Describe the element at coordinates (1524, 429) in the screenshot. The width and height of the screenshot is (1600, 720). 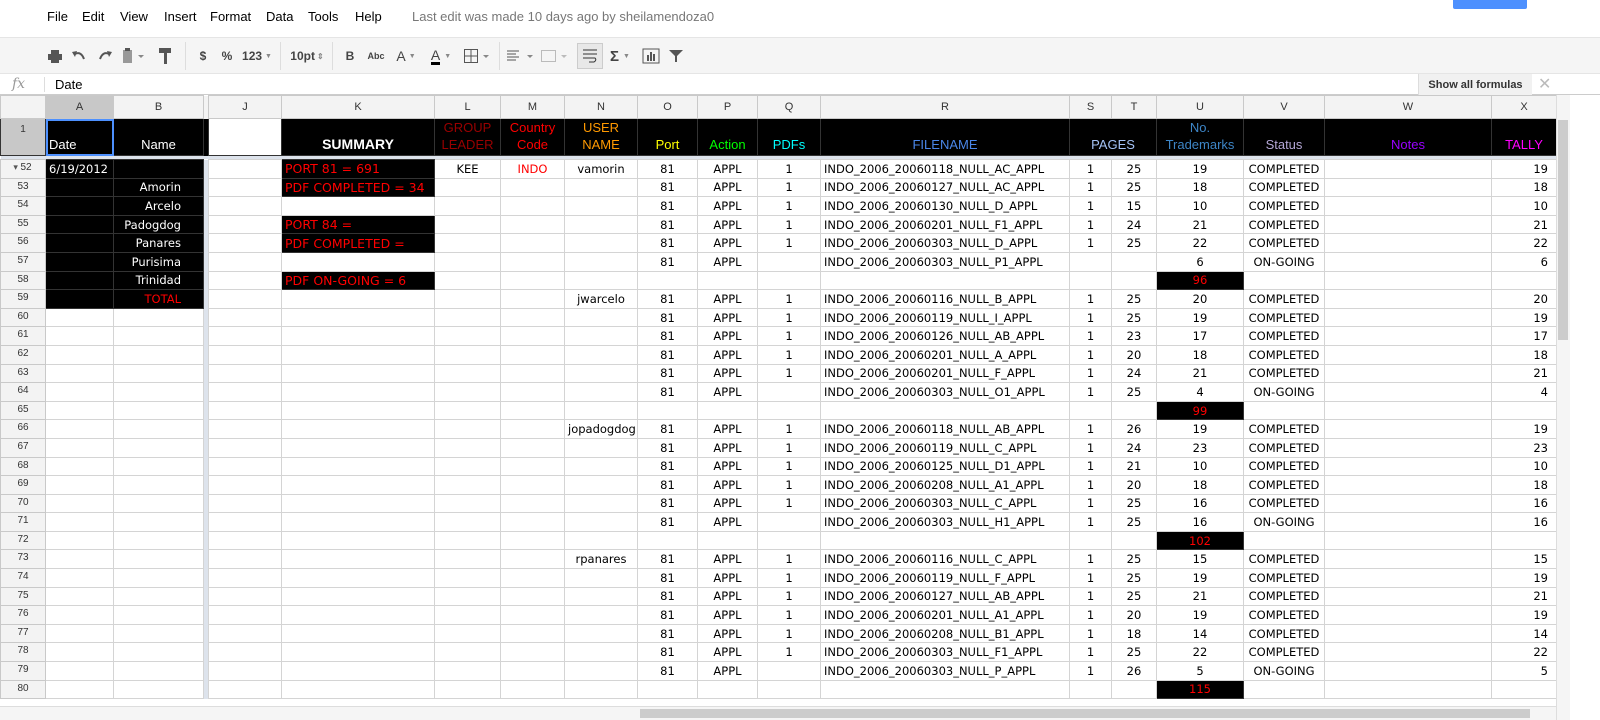
I see `cell-x66: 19` at that location.